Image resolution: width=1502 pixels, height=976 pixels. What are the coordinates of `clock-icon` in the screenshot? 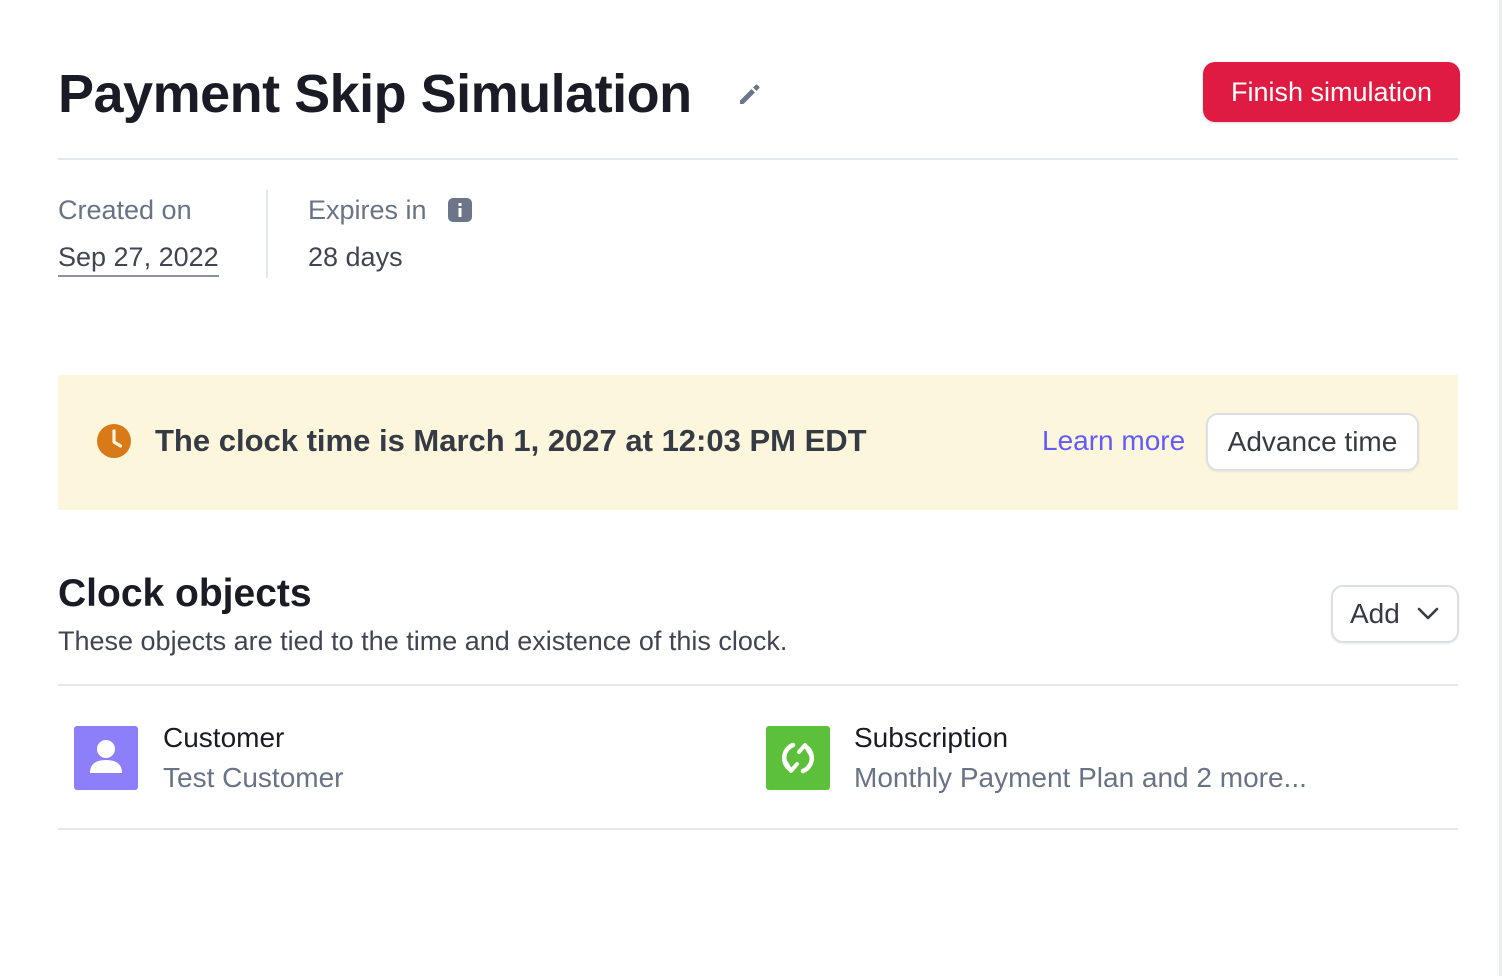 It's located at (114, 441).